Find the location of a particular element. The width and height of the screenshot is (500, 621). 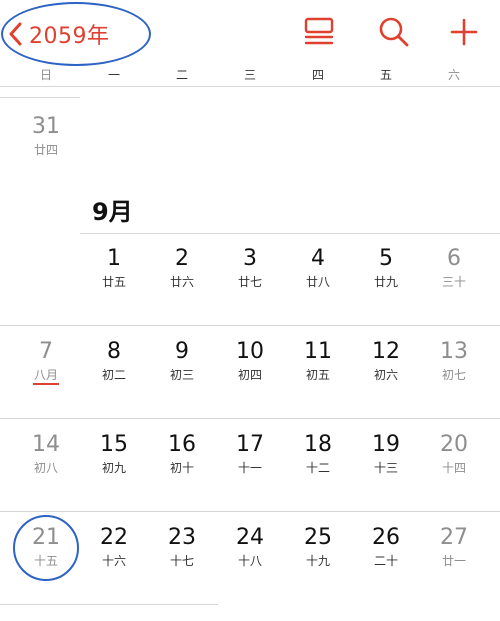

calendar-day: 18 十二 is located at coordinates (318, 454).